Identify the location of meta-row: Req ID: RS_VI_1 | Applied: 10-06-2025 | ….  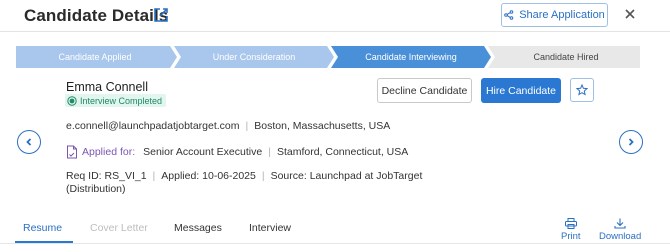
(244, 176).